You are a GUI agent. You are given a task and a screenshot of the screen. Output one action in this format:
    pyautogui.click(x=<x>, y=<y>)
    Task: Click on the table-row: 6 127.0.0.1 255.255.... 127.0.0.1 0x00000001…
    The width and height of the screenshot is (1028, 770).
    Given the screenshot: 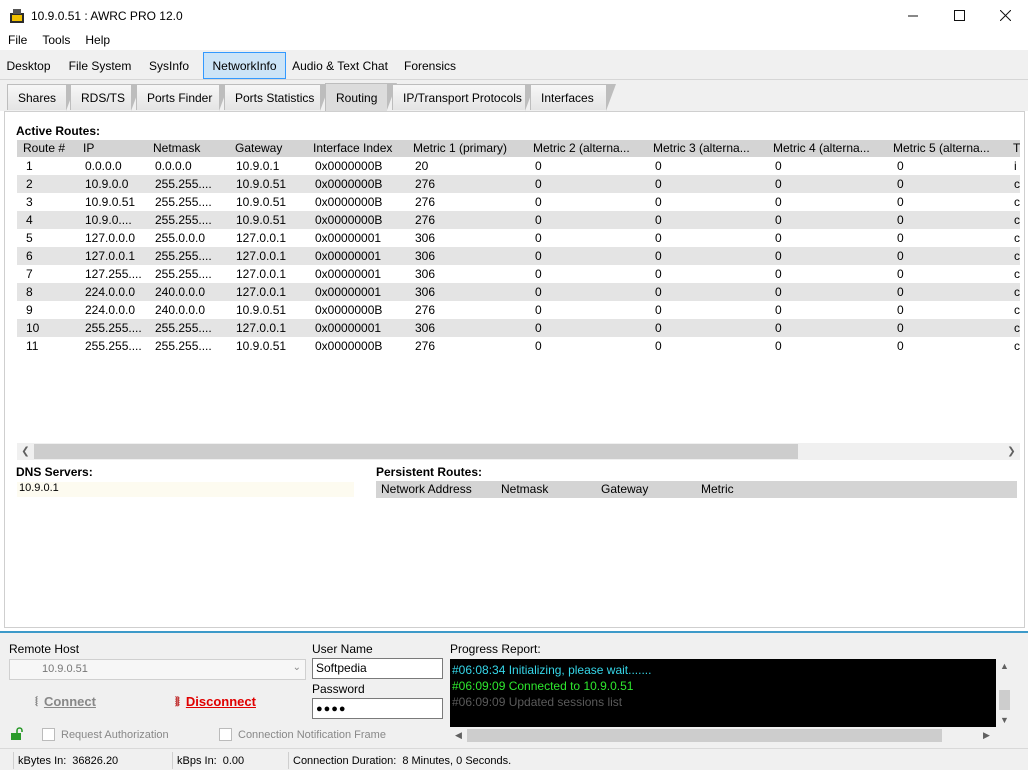 What is the action you would take?
    pyautogui.click(x=518, y=256)
    